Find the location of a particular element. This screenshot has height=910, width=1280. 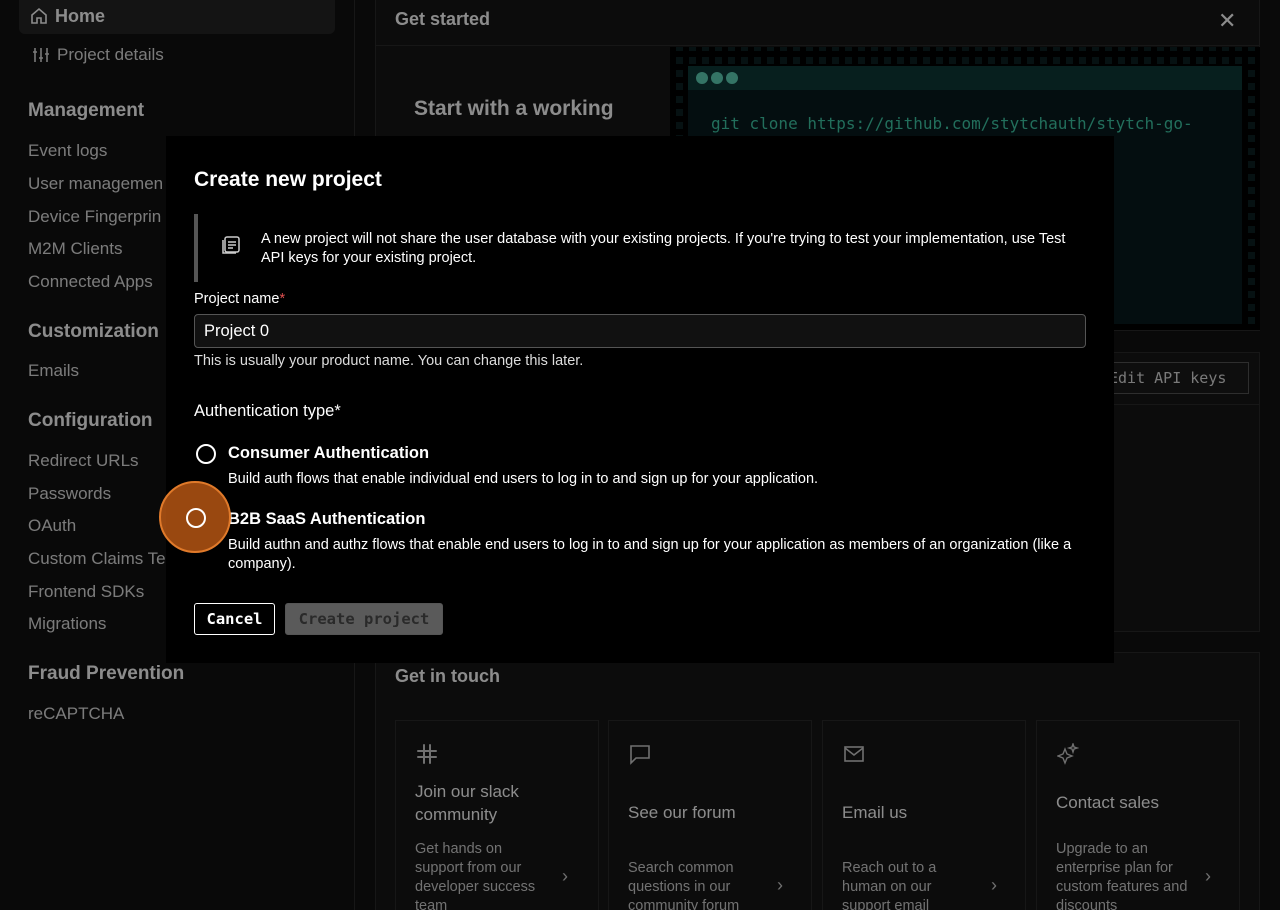

required-mark: * is located at coordinates (282, 299).